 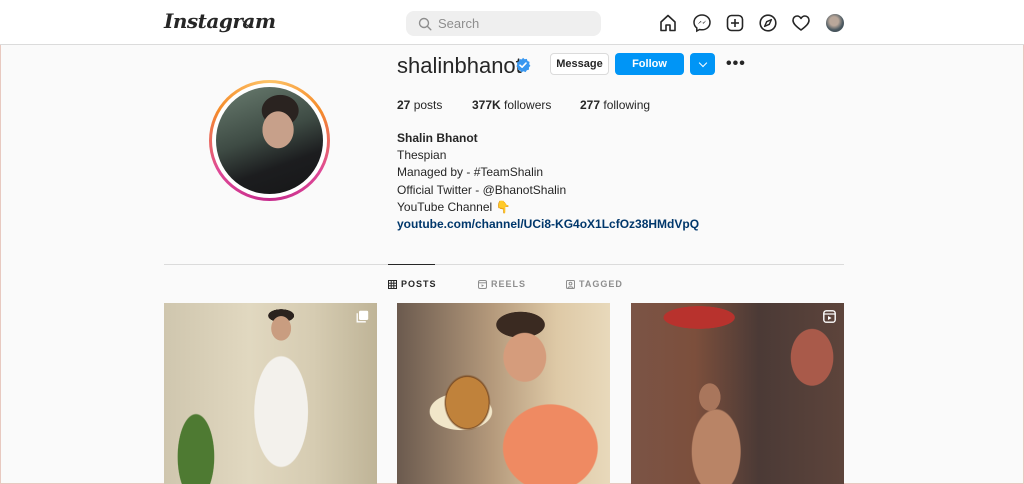 What do you see at coordinates (411, 264) in the screenshot?
I see `active-tab-indicator` at bounding box center [411, 264].